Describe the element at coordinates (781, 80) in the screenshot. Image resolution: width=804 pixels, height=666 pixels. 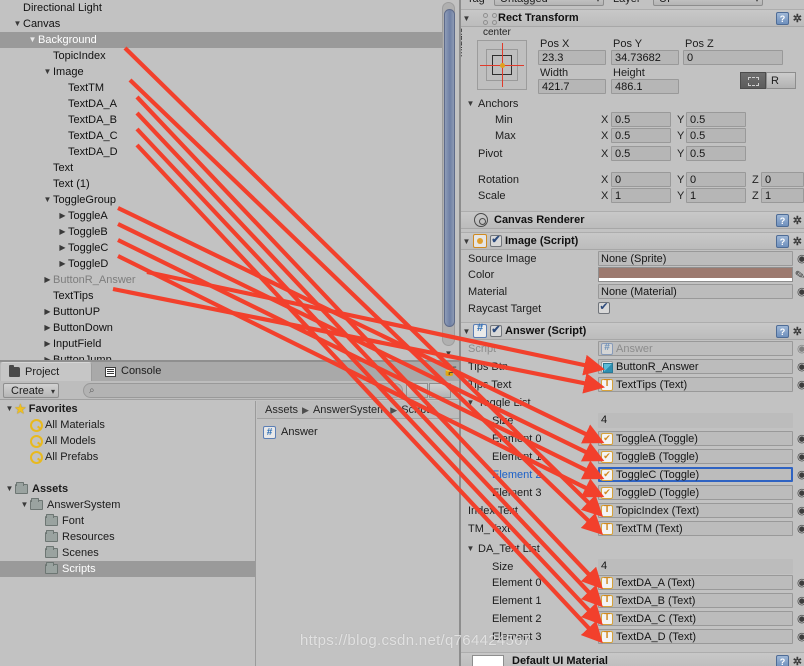
I see `raw-edit-mode-button: R` at that location.